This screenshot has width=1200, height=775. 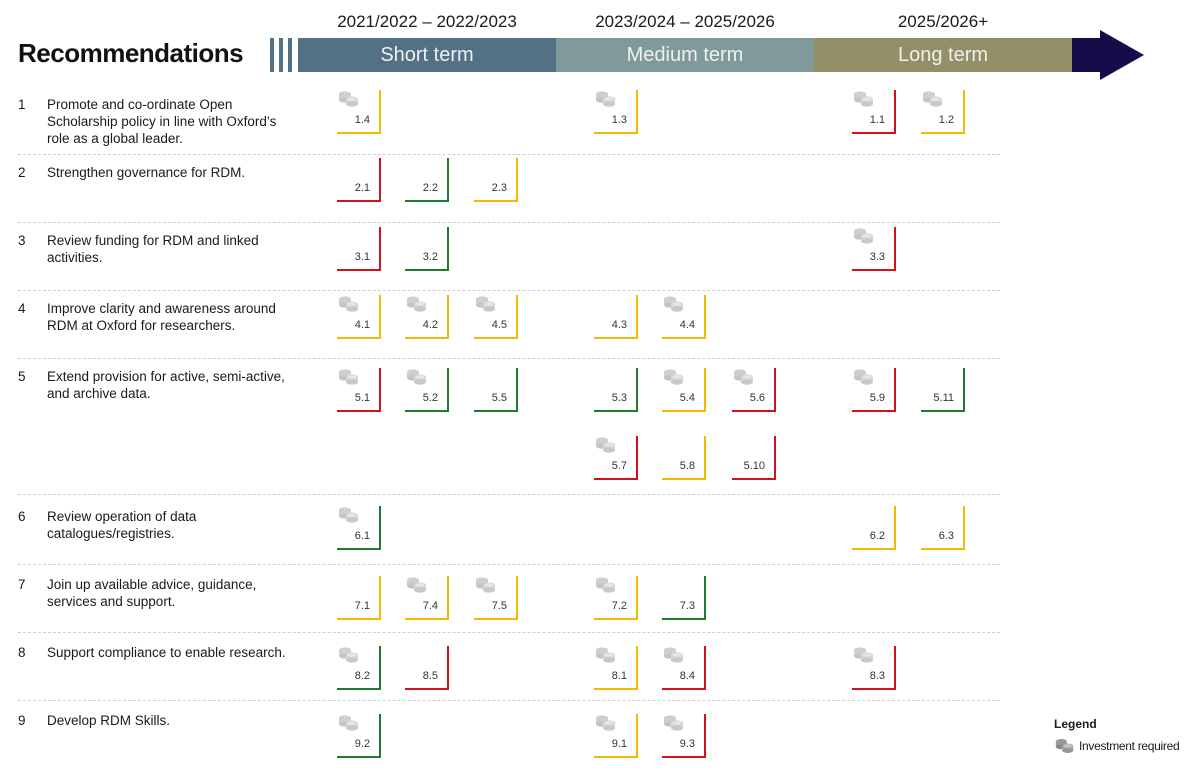 What do you see at coordinates (687, 325) in the screenshot?
I see `action-label: 4.4` at bounding box center [687, 325].